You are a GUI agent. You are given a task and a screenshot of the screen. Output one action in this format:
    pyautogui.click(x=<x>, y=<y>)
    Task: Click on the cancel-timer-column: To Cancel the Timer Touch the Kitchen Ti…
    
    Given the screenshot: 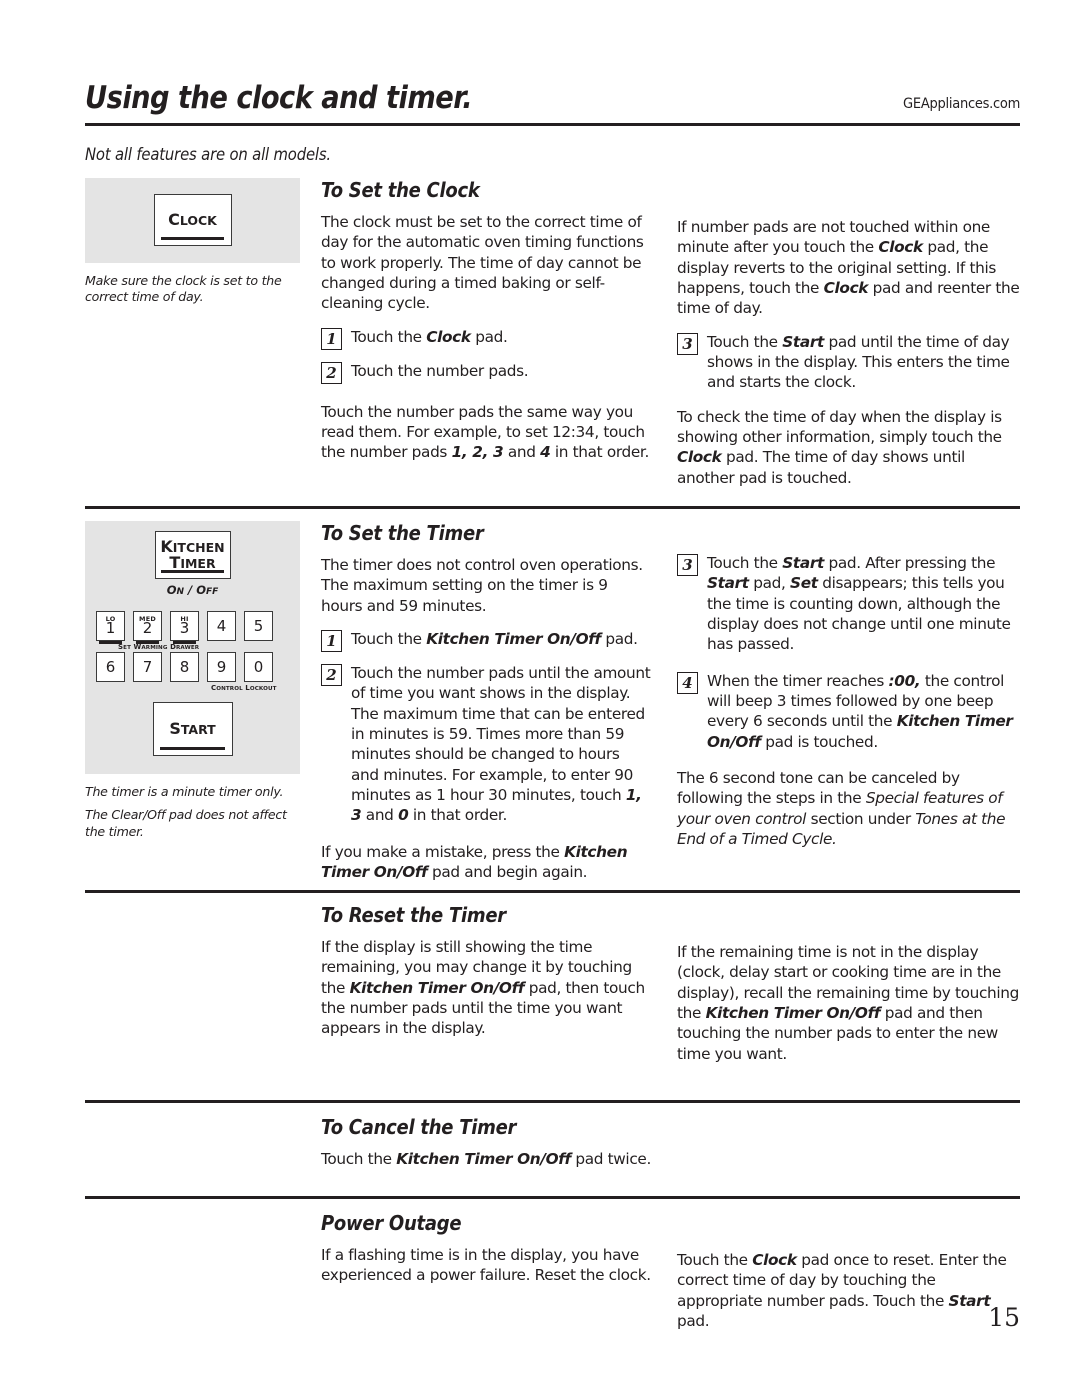 What is the action you would take?
    pyautogui.click(x=601, y=1148)
    